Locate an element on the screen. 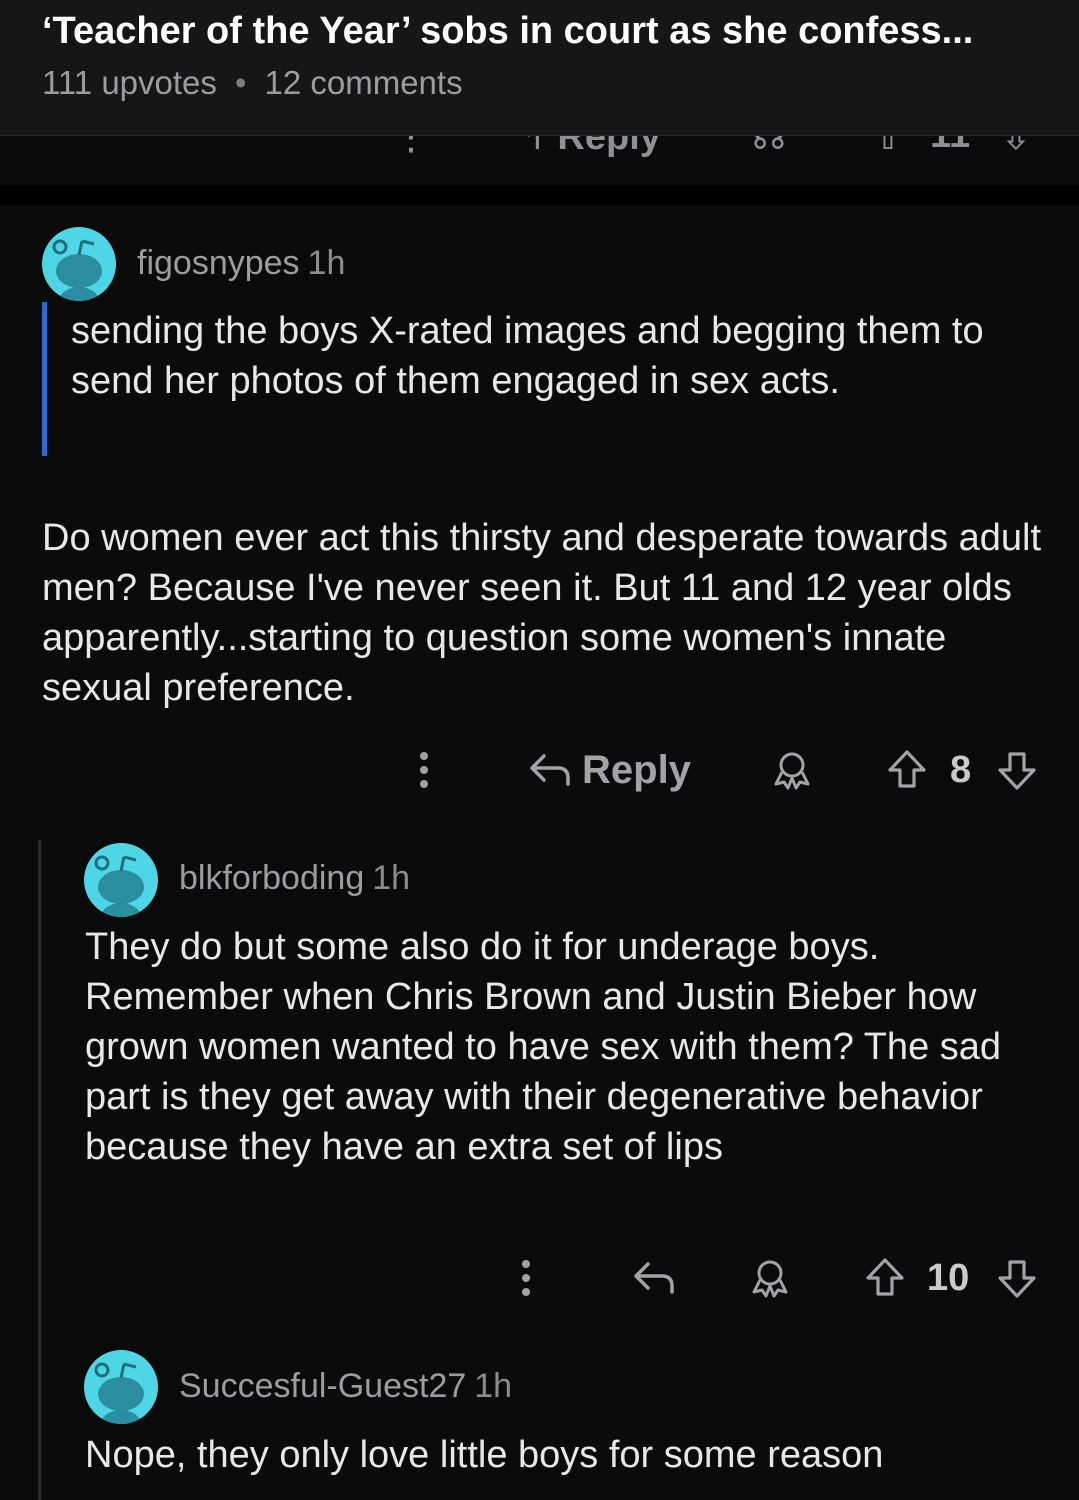 This screenshot has height=1500, width=1079. upvote-icon: ⇧ is located at coordinates (888, 147).